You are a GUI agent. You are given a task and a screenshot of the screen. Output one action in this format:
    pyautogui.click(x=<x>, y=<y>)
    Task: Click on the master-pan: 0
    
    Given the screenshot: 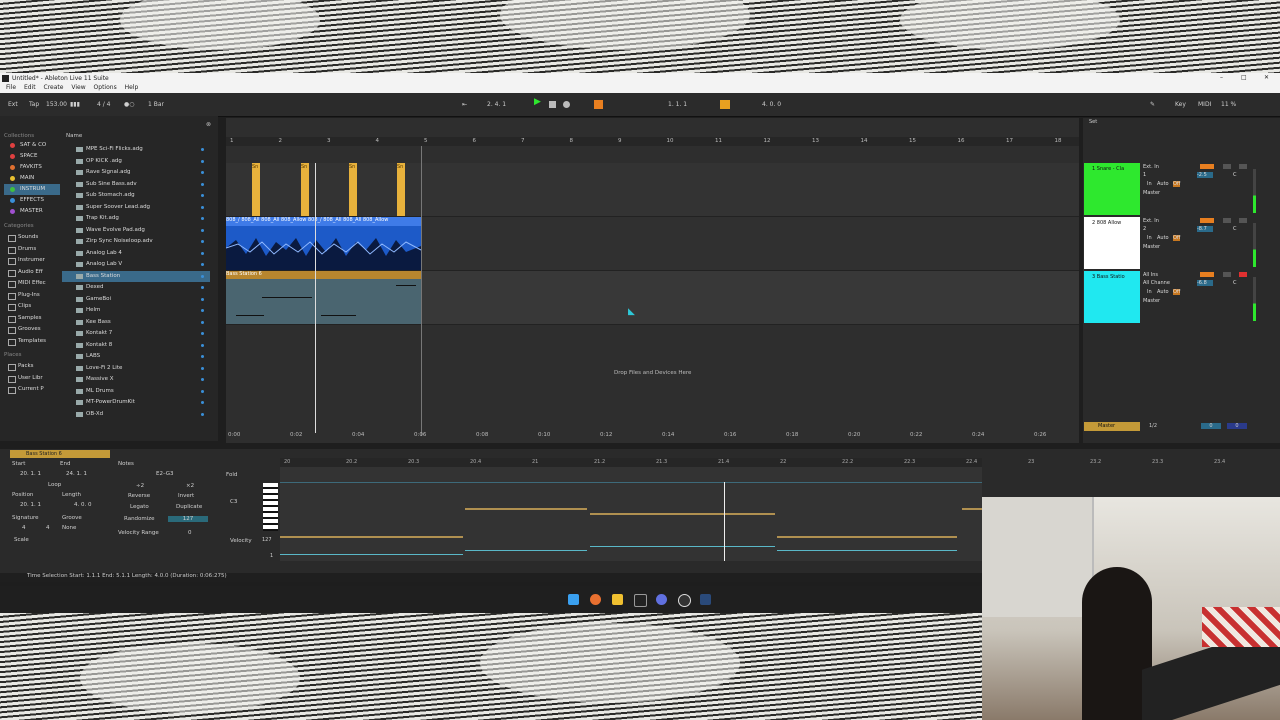 What is the action you would take?
    pyautogui.click(x=1237, y=426)
    